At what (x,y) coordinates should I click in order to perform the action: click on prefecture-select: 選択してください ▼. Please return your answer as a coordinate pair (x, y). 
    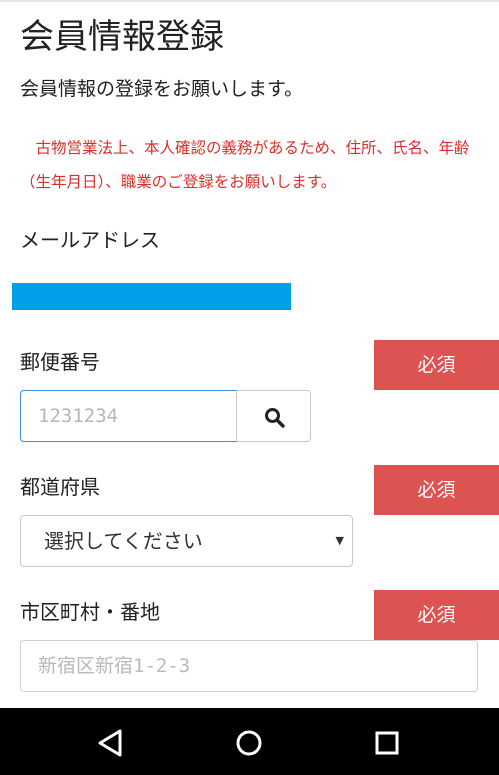
    Looking at the image, I should click on (186, 541).